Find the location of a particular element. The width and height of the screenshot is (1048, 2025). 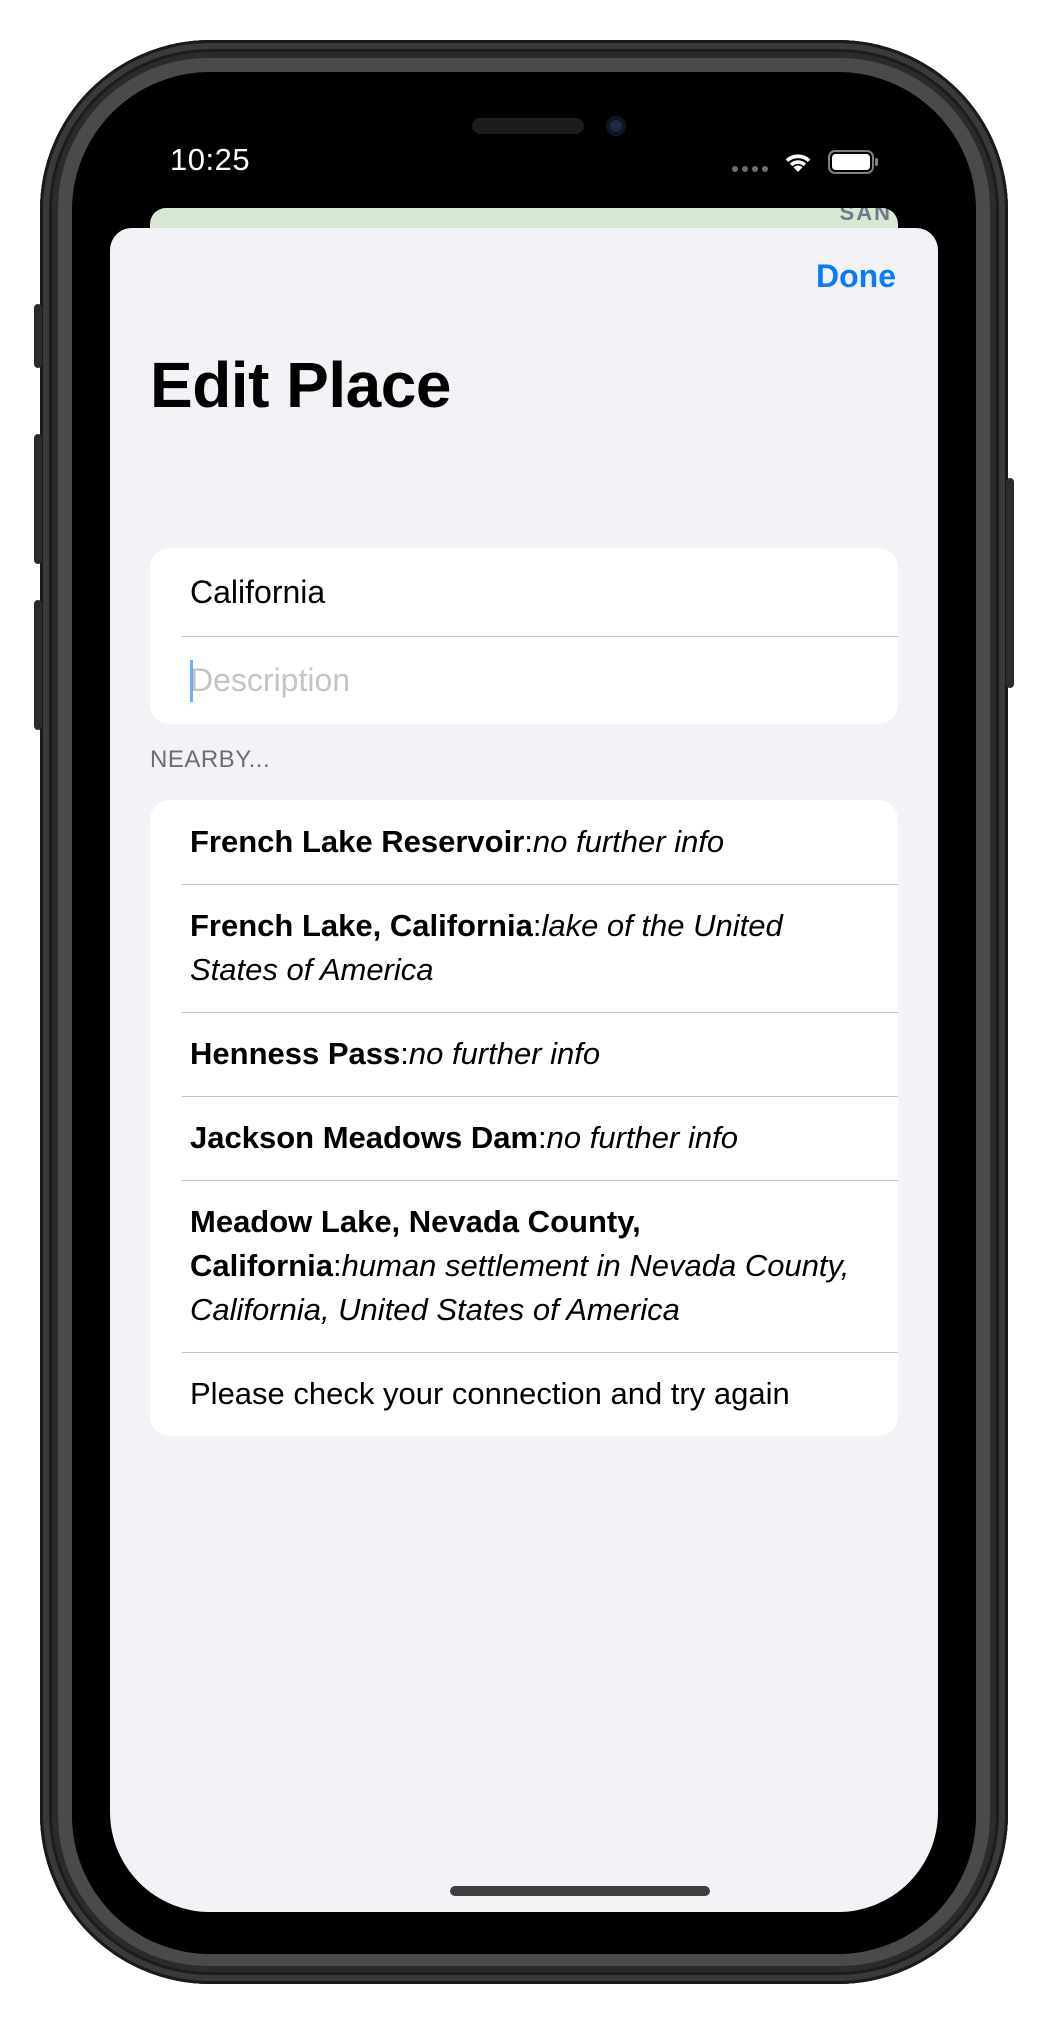

wifi-icon is located at coordinates (798, 164).